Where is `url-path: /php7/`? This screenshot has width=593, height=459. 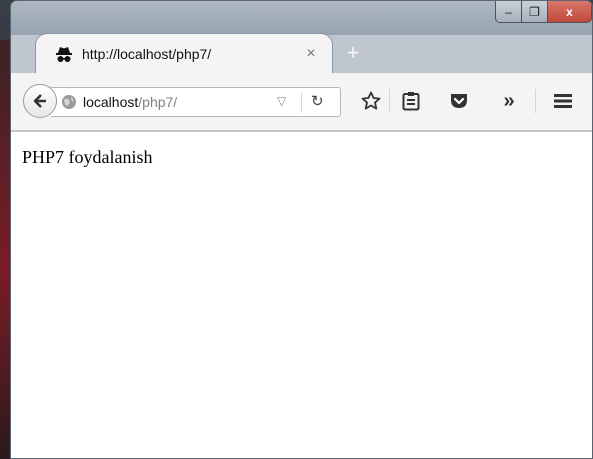
url-path: /php7/ is located at coordinates (158, 102).